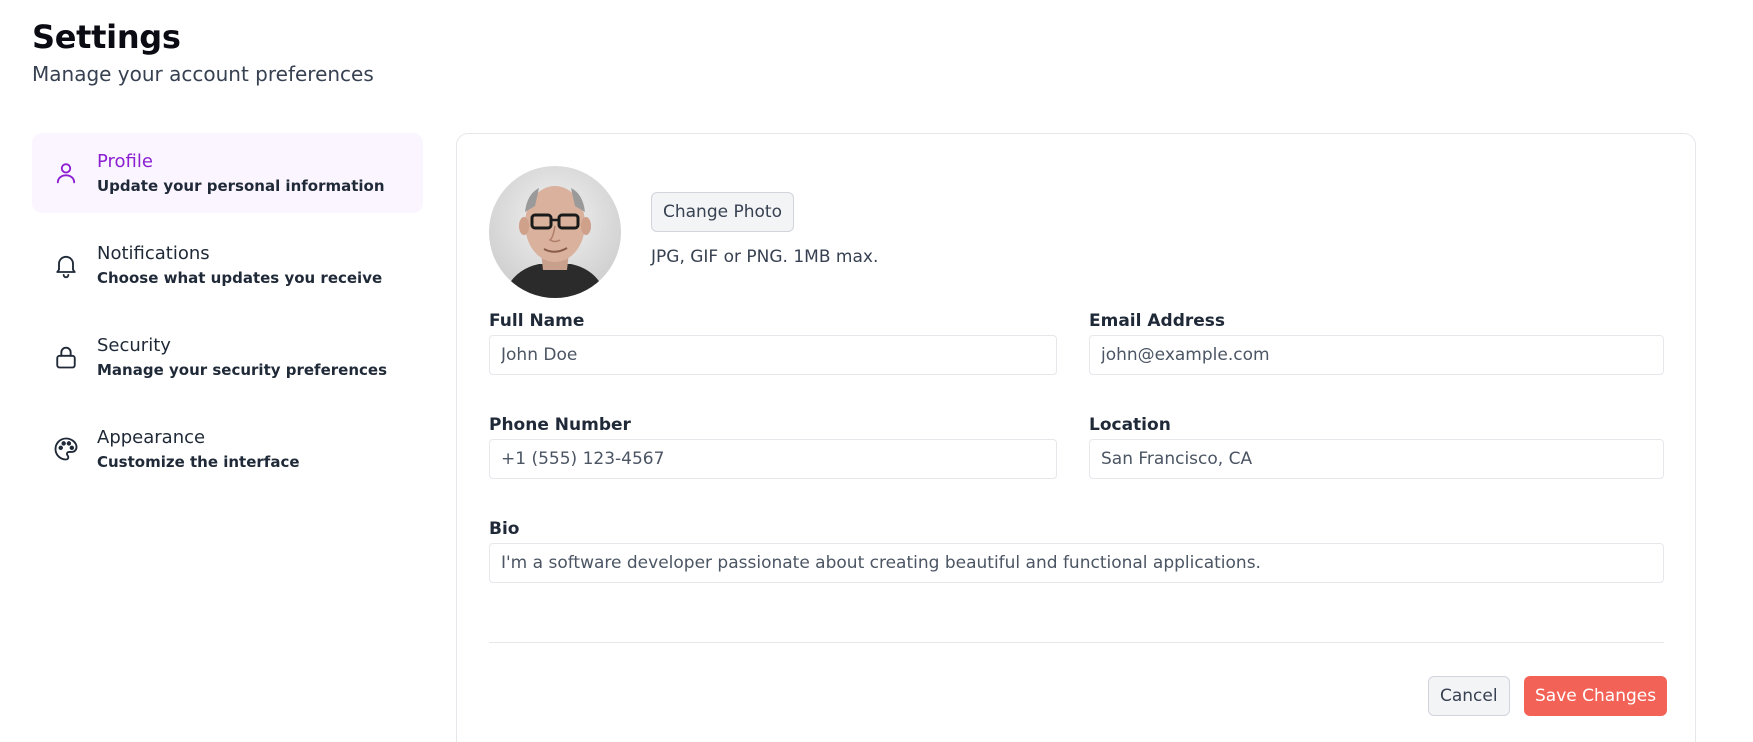 This screenshot has width=1753, height=742. I want to click on cancel-button: Cancel, so click(1469, 696).